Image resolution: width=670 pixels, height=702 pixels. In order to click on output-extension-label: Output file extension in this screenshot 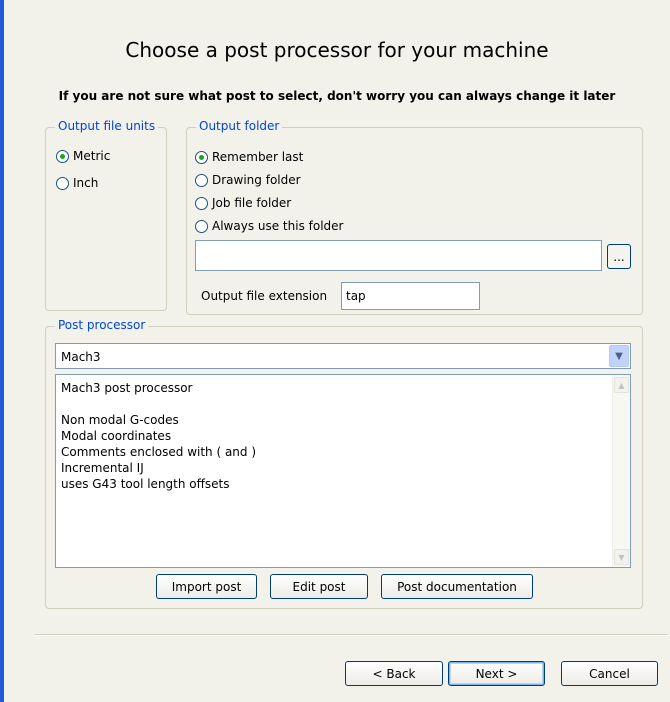, I will do `click(264, 296)`.